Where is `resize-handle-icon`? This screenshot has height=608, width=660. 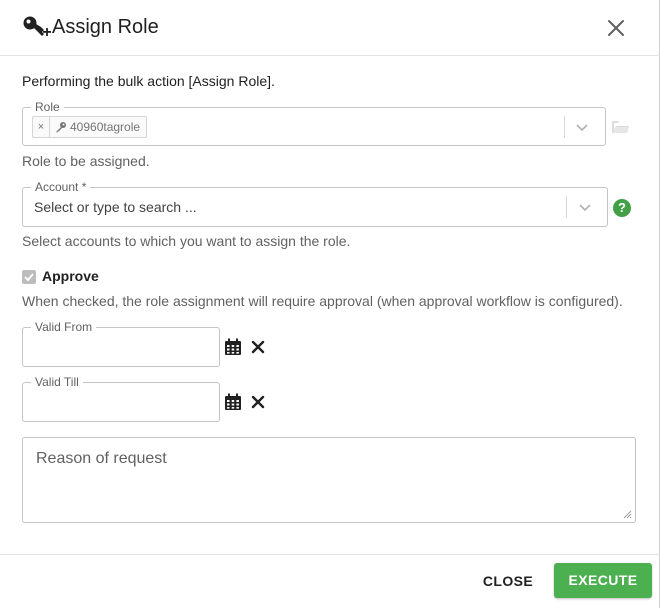 resize-handle-icon is located at coordinates (627, 514).